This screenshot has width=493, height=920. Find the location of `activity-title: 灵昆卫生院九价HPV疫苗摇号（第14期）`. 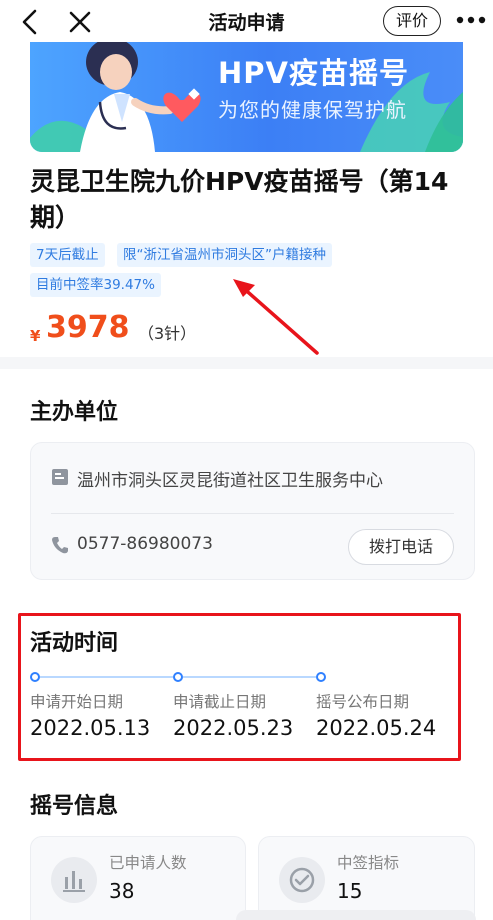

activity-title: 灵昆卫生院九价HPV疫苗摇号（第14期） is located at coordinates (239, 199).